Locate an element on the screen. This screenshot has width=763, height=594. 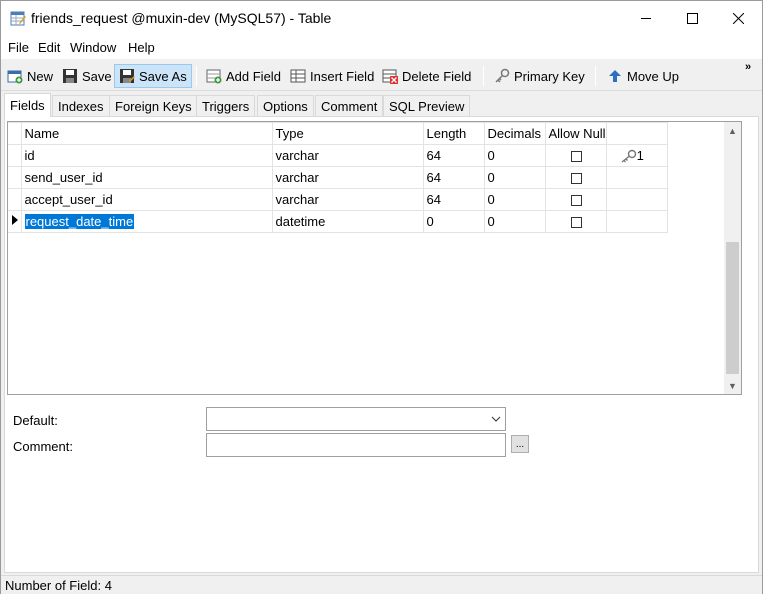
column-header-length: Length is located at coordinates (453, 133).